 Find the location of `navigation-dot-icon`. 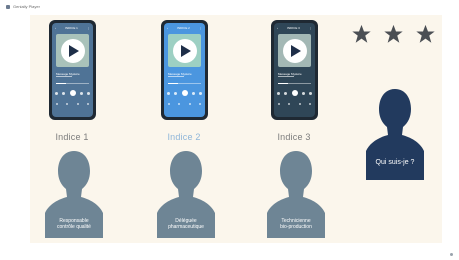

navigation-dot-icon is located at coordinates (451, 254).